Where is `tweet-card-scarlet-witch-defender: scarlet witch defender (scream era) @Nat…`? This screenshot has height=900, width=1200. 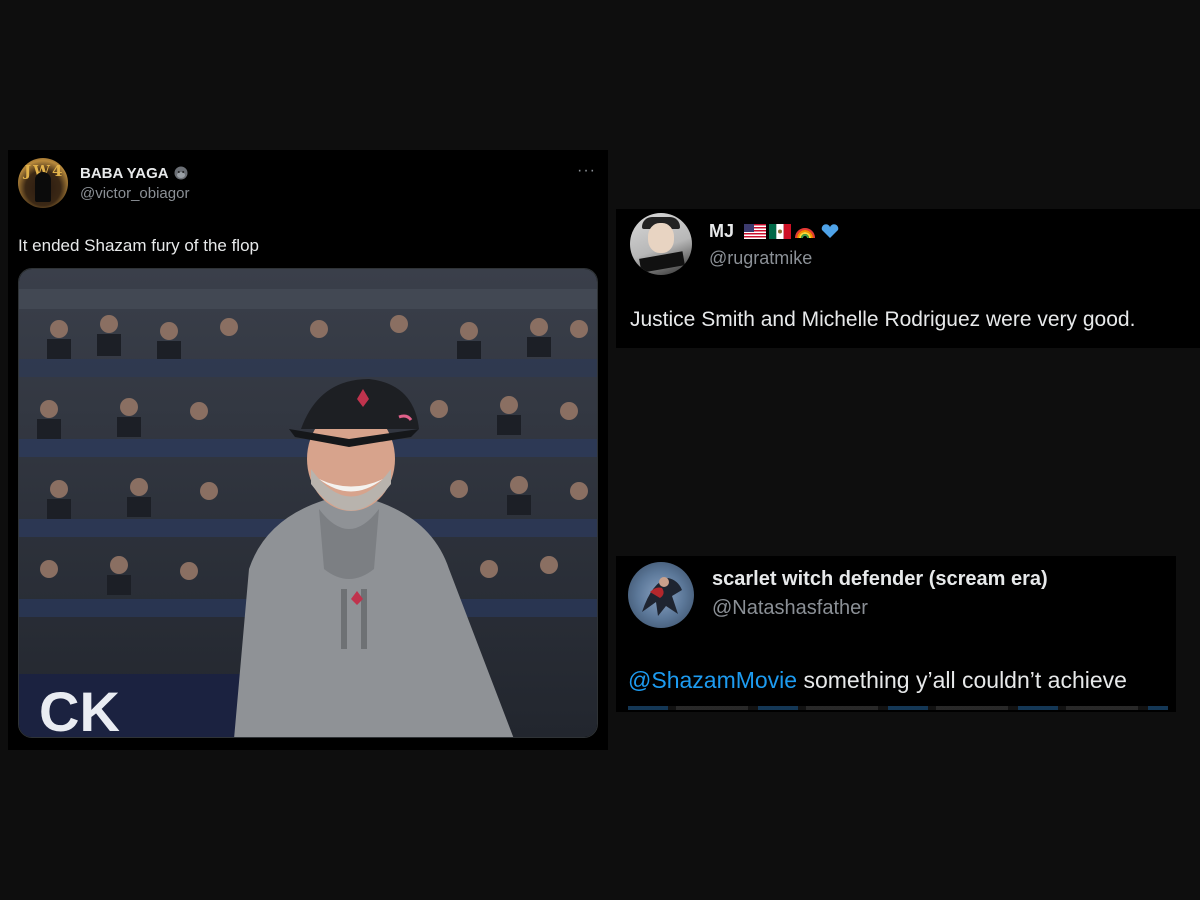 tweet-card-scarlet-witch-defender: scarlet witch defender (scream era) @Nat… is located at coordinates (896, 634).